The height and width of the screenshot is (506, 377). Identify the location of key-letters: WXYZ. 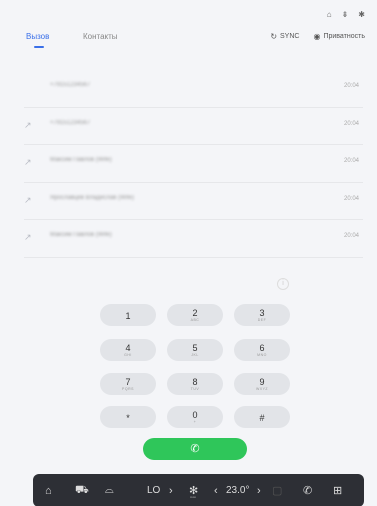
(262, 389).